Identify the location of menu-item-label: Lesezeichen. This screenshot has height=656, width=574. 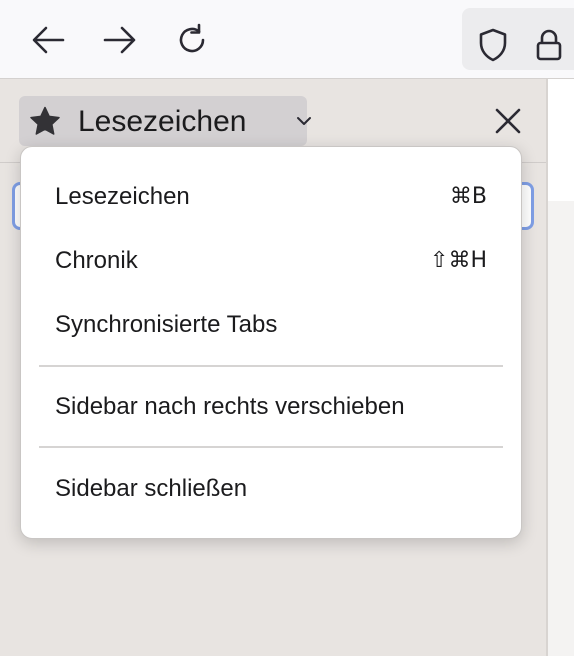
(122, 196).